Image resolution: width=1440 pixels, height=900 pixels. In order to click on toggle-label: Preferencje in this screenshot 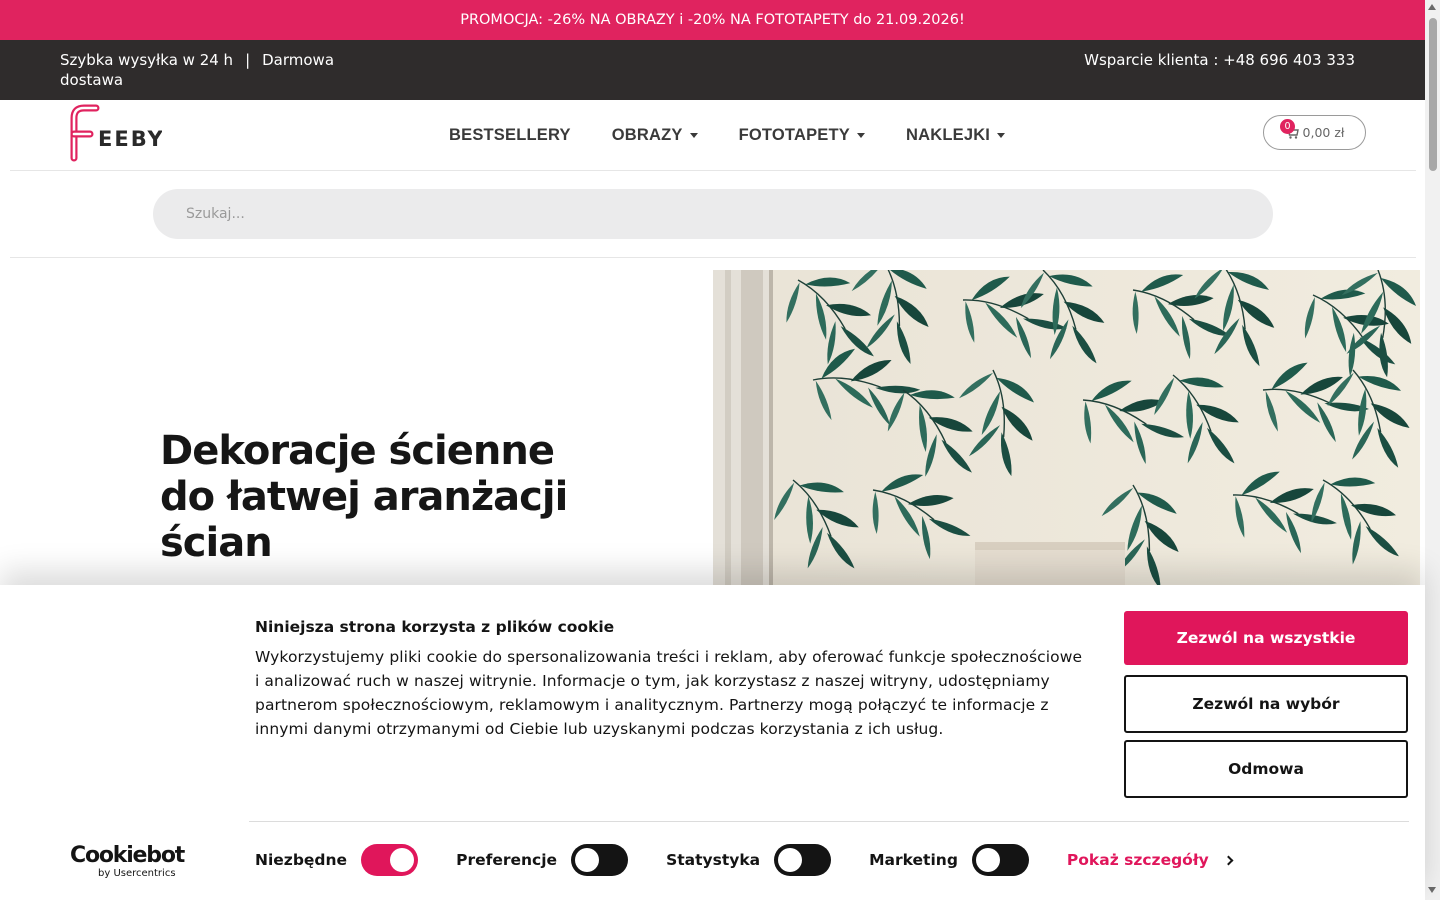, I will do `click(507, 860)`.